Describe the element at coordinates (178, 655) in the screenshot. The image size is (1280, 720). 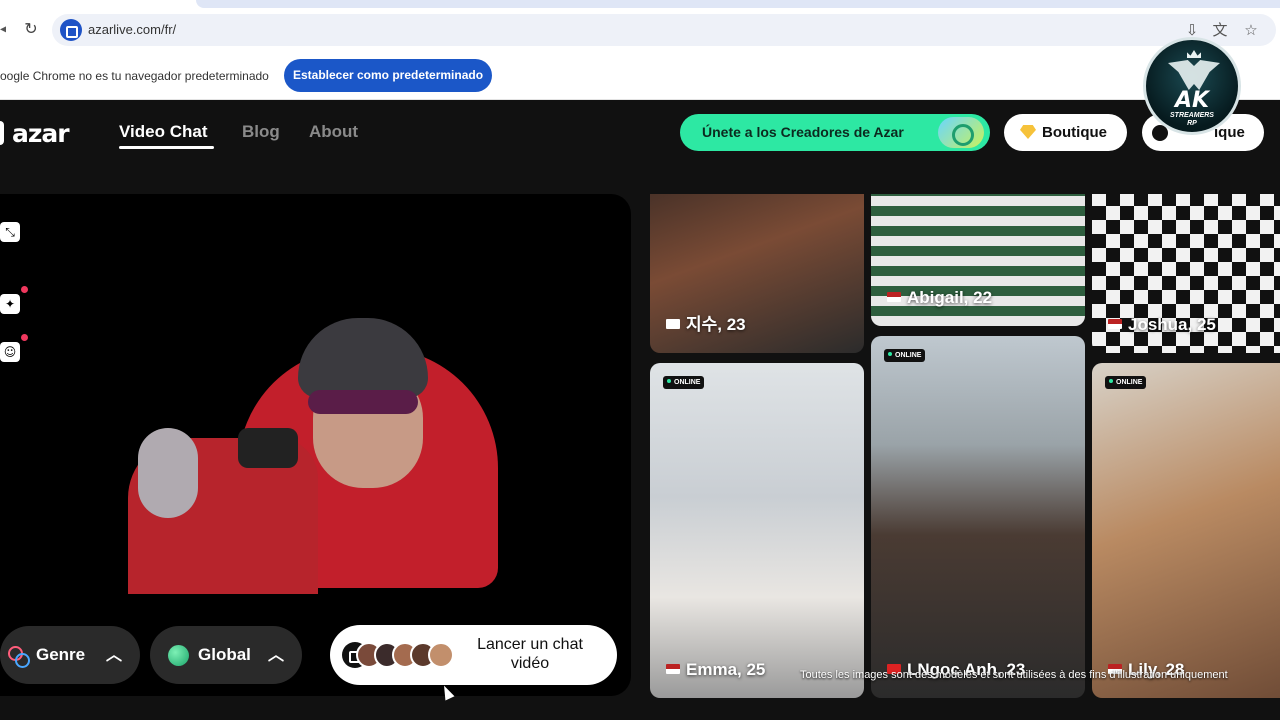
I see `globe-icon` at that location.